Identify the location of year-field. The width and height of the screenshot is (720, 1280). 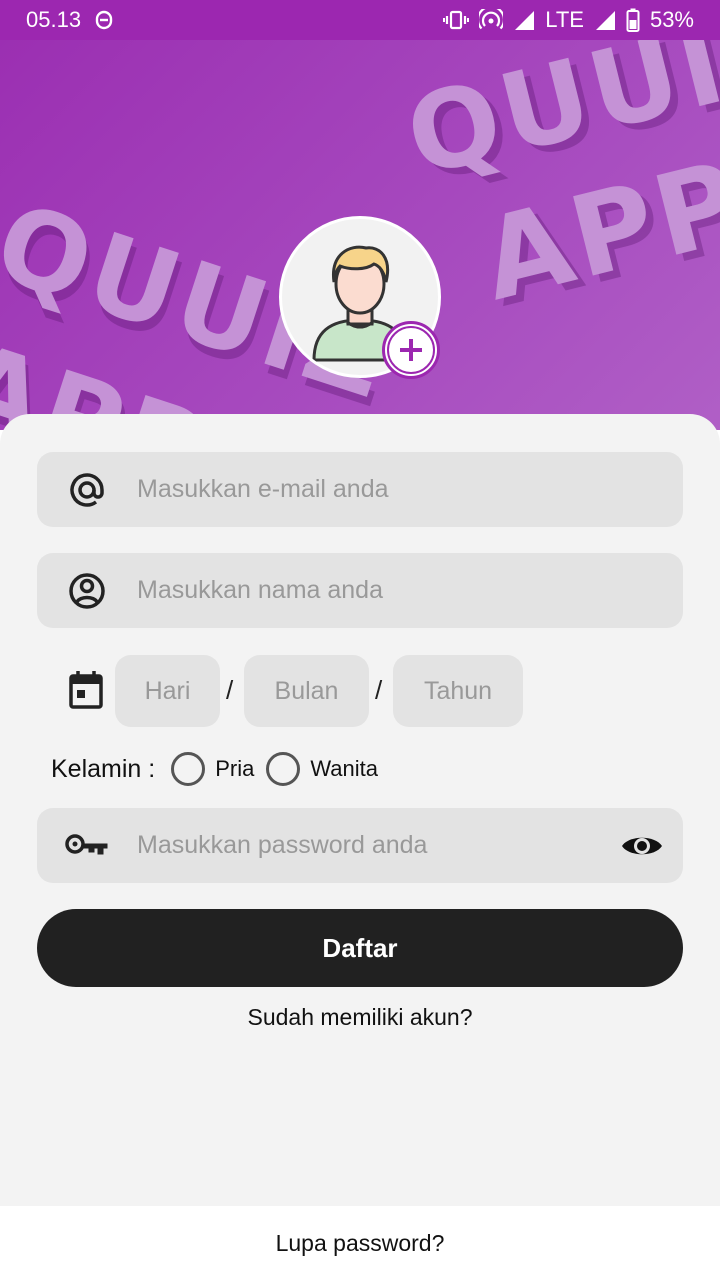
(458, 691).